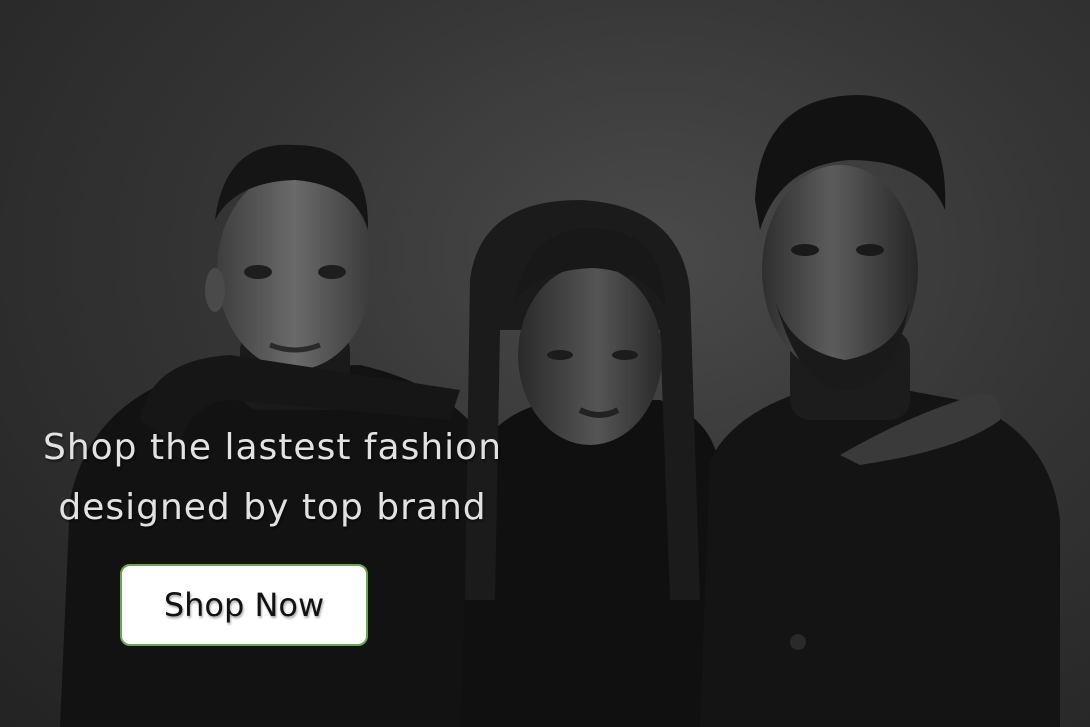 The height and width of the screenshot is (727, 1090). What do you see at coordinates (244, 605) in the screenshot?
I see `shop-now-button: Shop Now` at bounding box center [244, 605].